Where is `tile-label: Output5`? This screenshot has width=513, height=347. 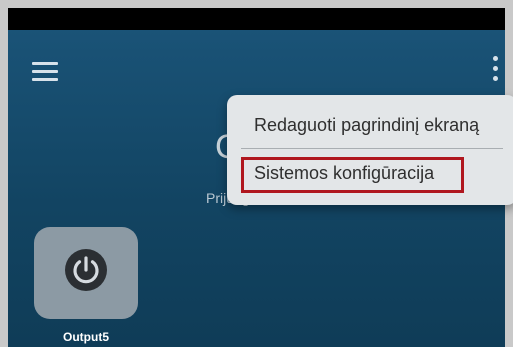
tile-label: Output5 is located at coordinates (86, 337).